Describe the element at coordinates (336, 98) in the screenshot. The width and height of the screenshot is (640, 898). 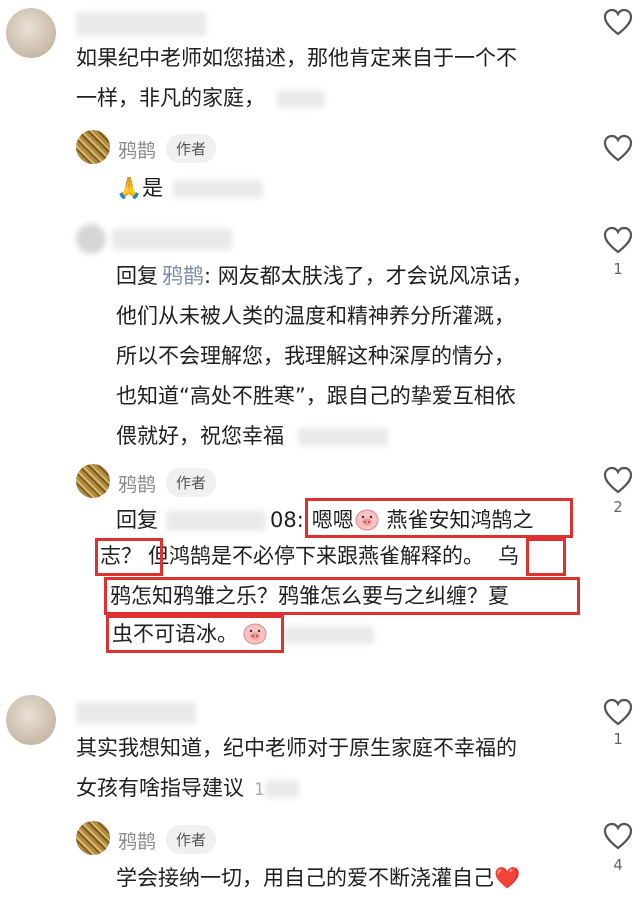
I see `comment-line: 一样，非凡的家庭，` at that location.